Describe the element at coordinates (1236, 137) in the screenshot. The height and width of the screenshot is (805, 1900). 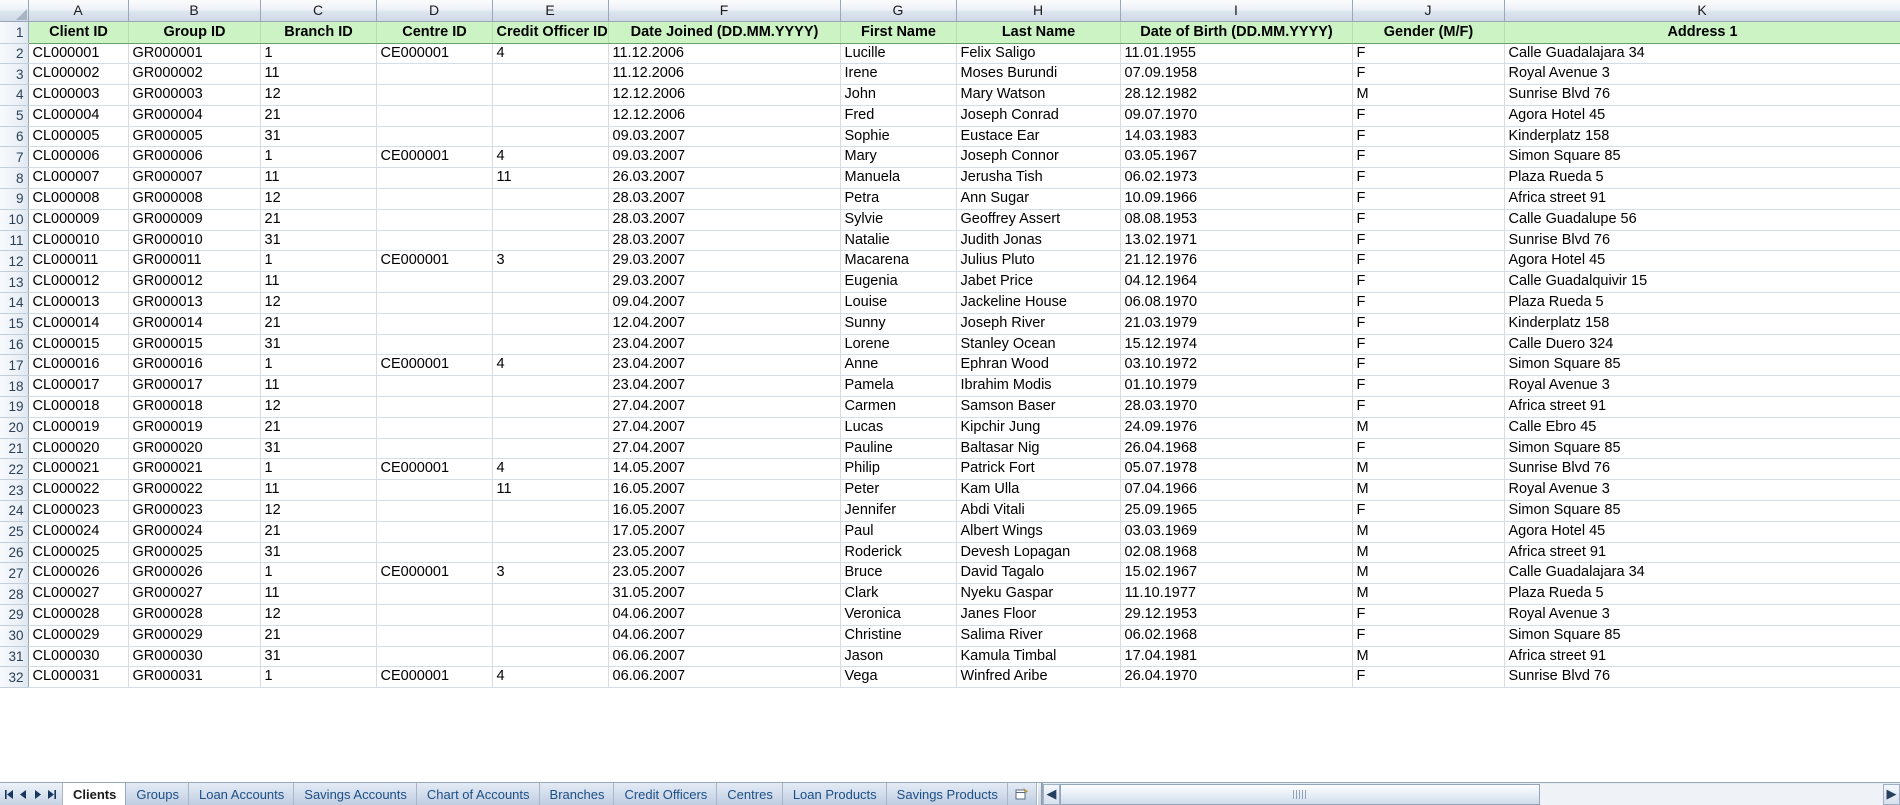
I see `table-cell: 14.03.1983` at that location.